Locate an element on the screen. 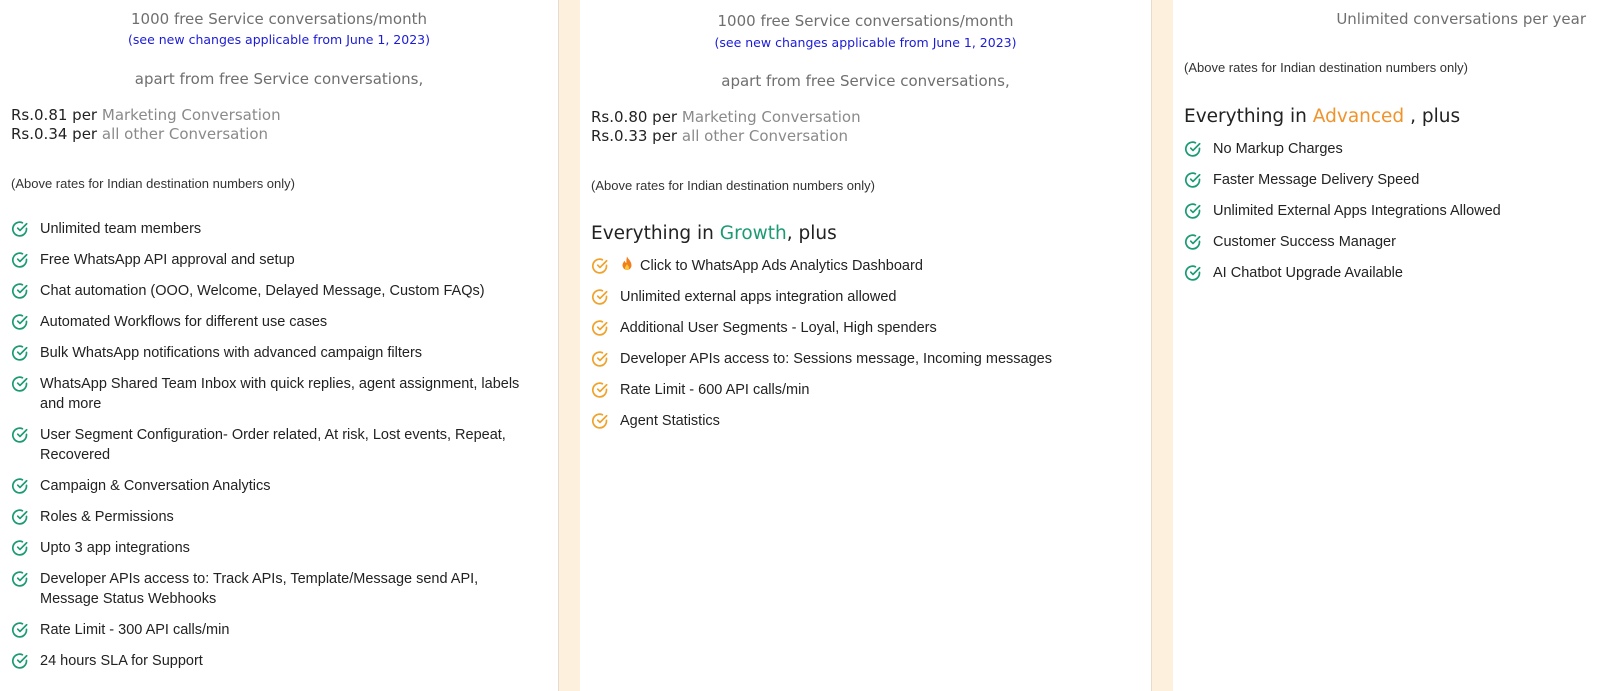 The width and height of the screenshot is (1600, 691). feature-item: Agent Statistics is located at coordinates (866, 421).